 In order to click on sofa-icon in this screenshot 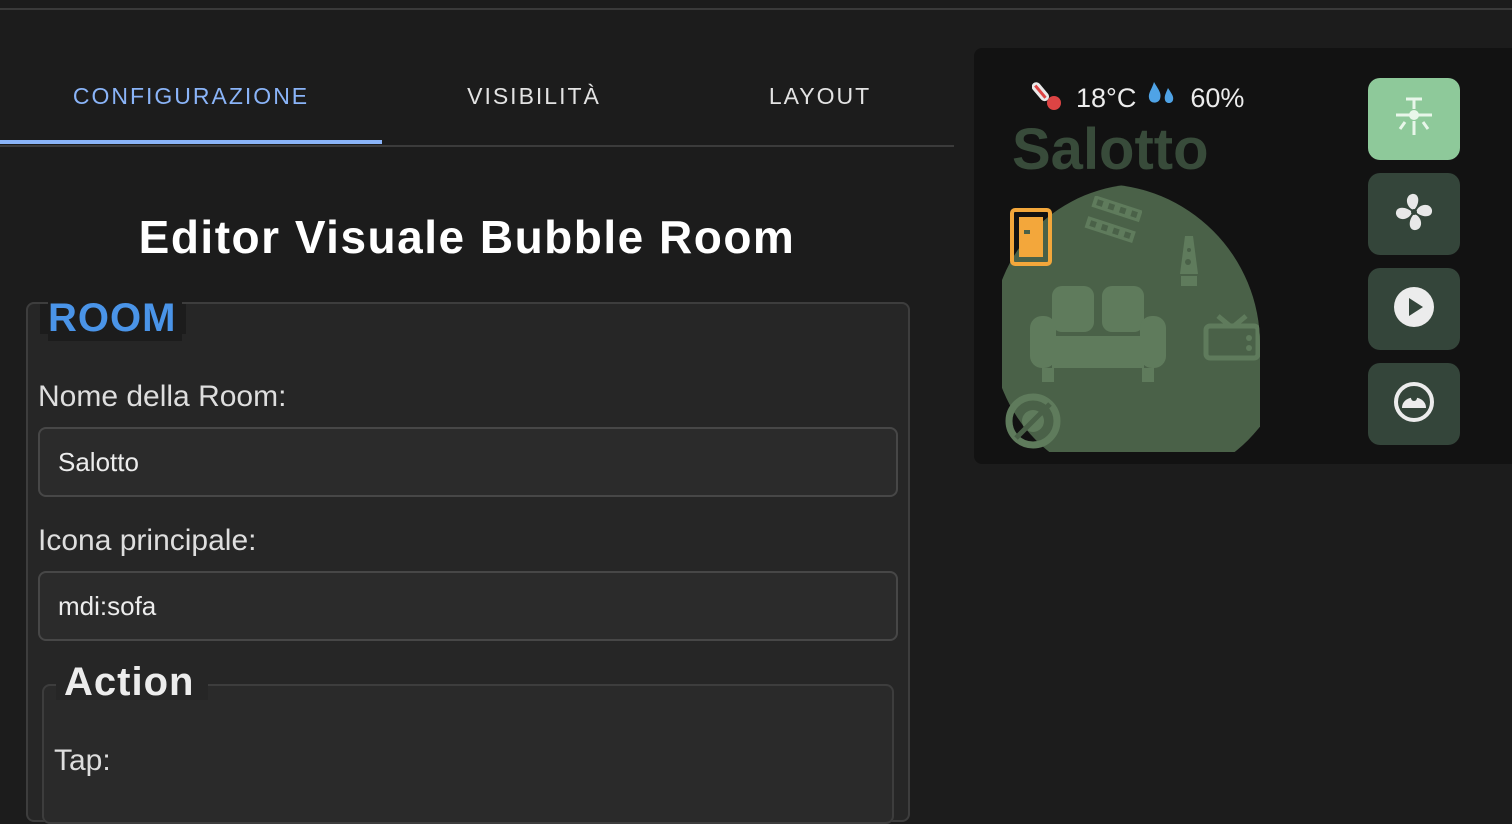, I will do `click(1098, 336)`.